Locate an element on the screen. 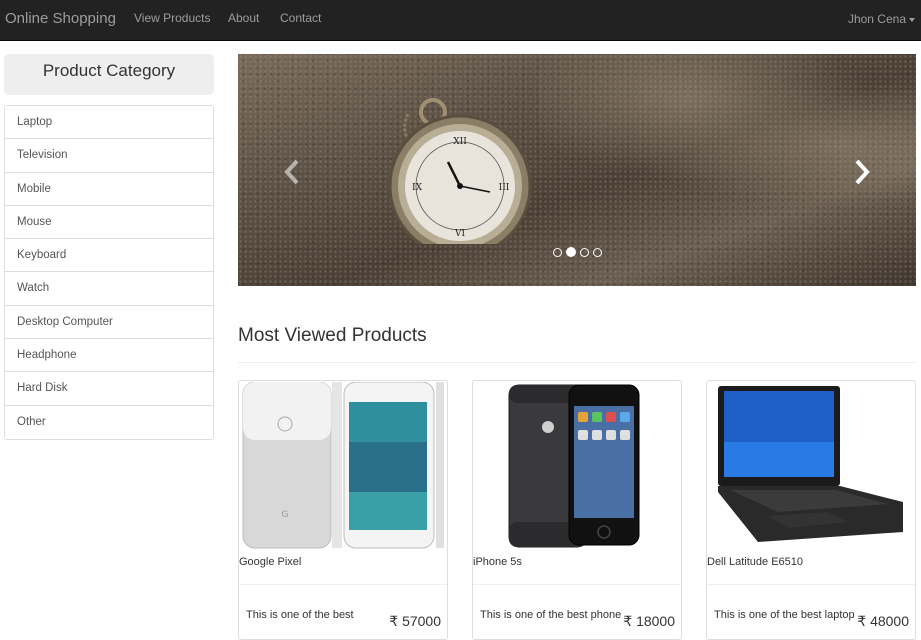  category-item-mobile: Mobile is located at coordinates (109, 189).